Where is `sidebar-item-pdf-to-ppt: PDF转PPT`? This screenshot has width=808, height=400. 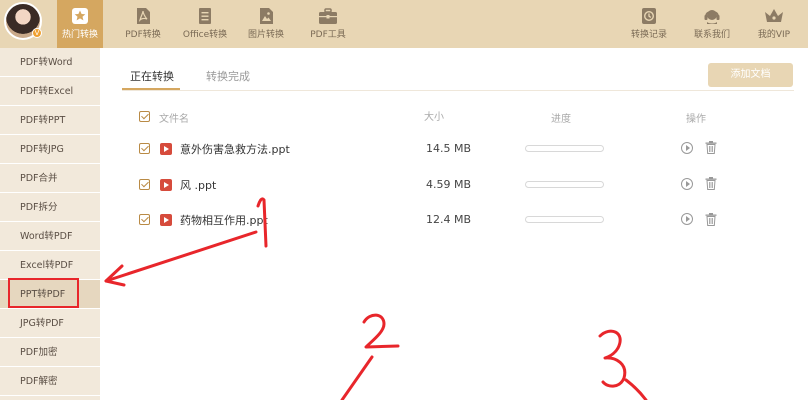
sidebar-item-pdf-to-ppt: PDF转PPT is located at coordinates (50, 120).